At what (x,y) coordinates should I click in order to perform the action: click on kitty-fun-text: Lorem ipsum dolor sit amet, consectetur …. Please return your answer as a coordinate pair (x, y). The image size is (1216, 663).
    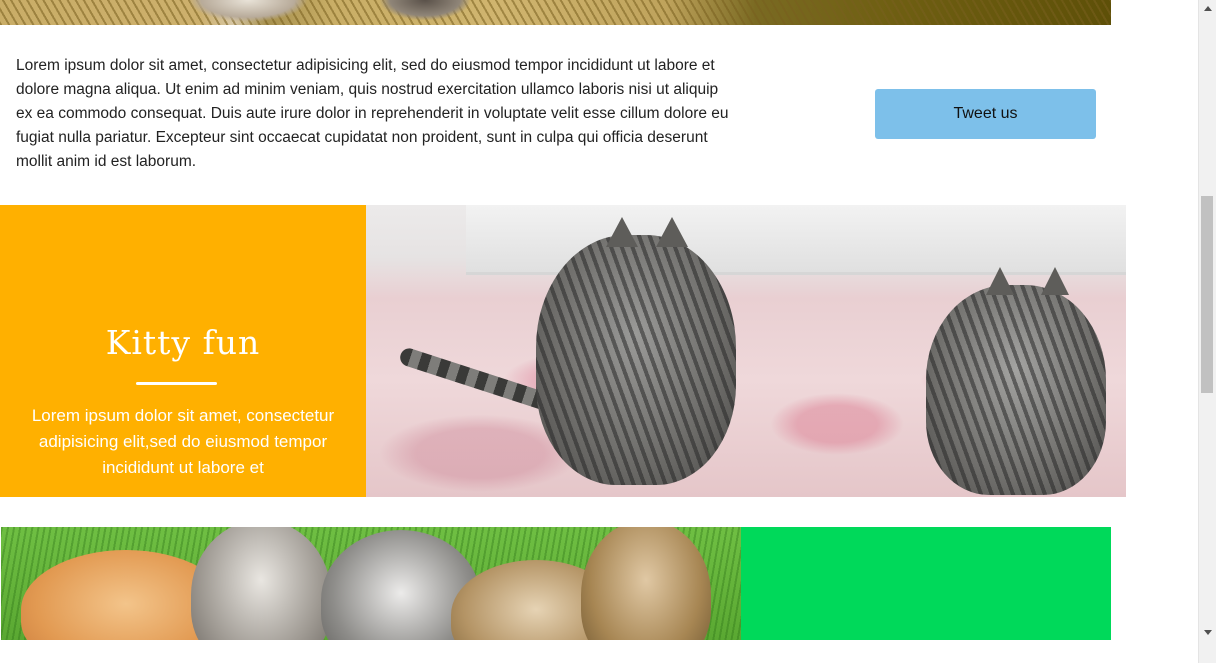
    Looking at the image, I should click on (183, 441).